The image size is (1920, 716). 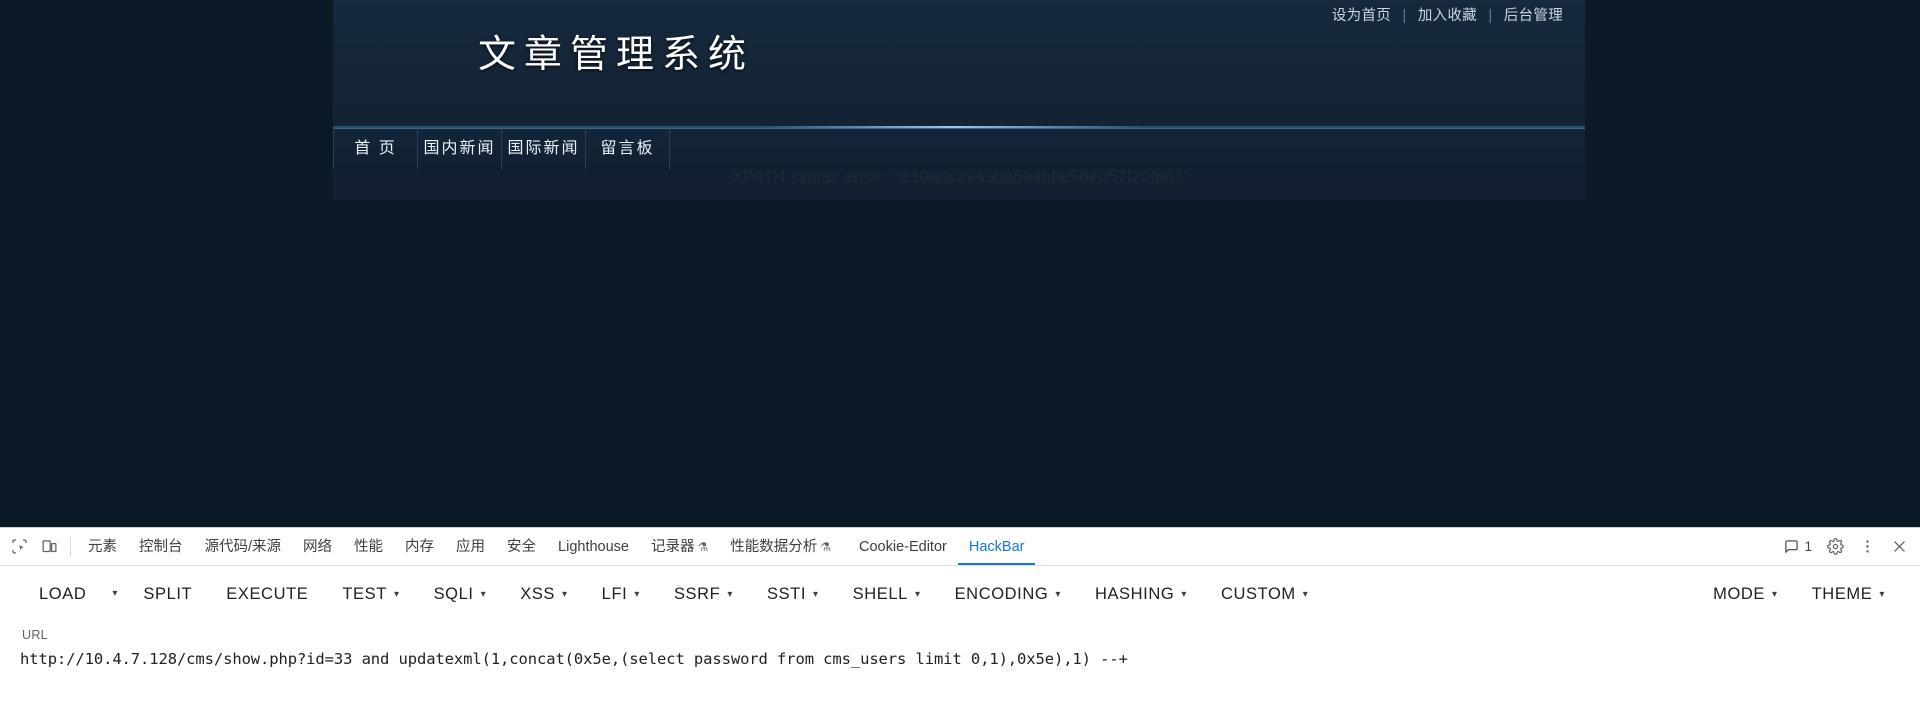 I want to click on mode-menu: MODE ▾, so click(x=1745, y=594).